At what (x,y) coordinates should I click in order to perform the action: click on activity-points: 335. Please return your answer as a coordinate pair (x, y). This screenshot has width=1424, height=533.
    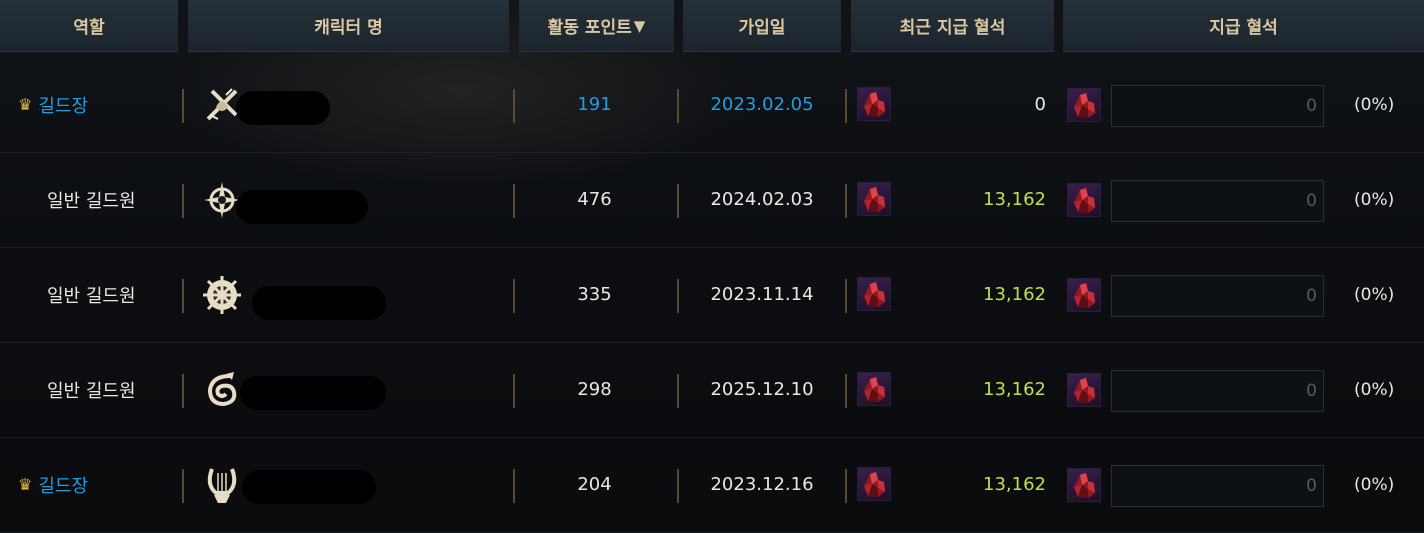
    Looking at the image, I should click on (594, 294).